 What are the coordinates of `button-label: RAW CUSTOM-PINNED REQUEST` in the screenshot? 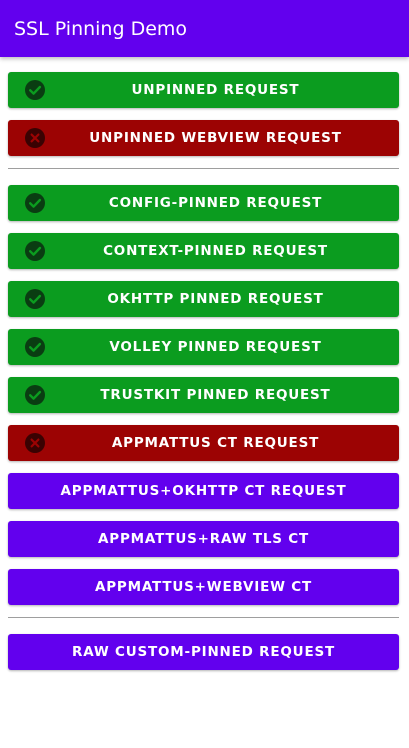 It's located at (203, 652).